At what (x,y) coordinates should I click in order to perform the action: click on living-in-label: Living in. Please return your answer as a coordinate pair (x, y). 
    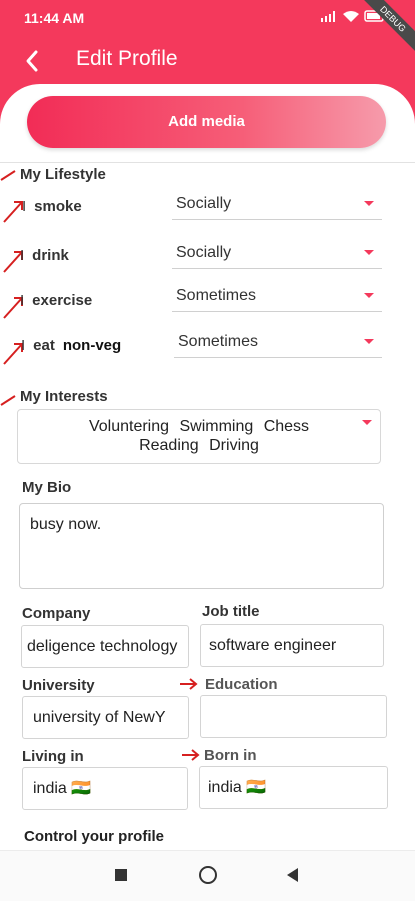
    Looking at the image, I should click on (53, 756).